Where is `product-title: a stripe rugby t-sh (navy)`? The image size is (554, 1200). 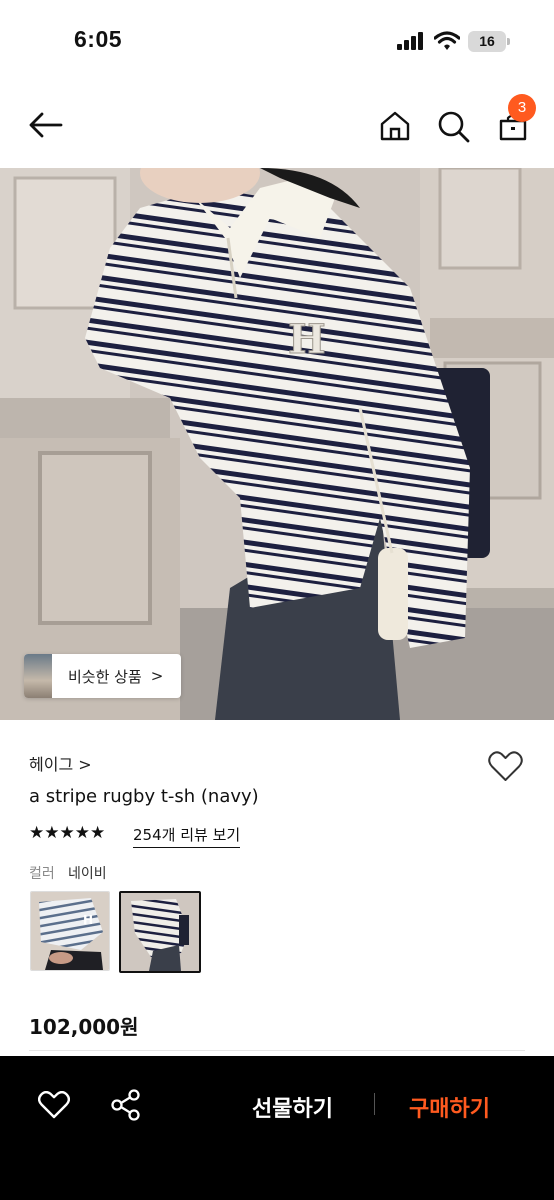
product-title: a stripe rugby t-sh (navy) is located at coordinates (144, 796).